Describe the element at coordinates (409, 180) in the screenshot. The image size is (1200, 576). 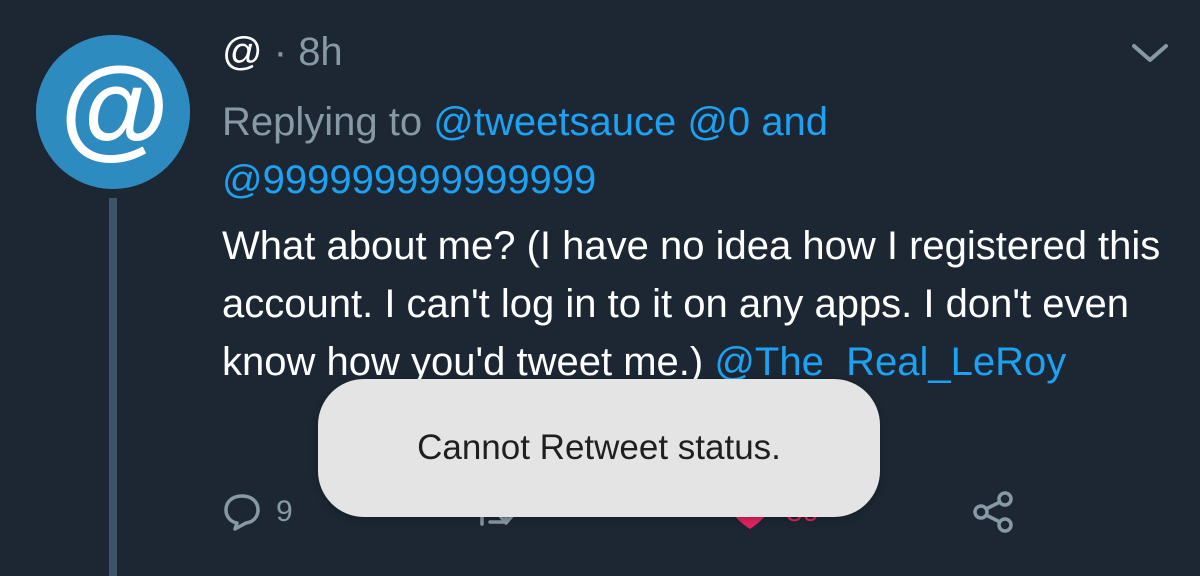
I see `reply-mention-link: @999999999999999` at that location.